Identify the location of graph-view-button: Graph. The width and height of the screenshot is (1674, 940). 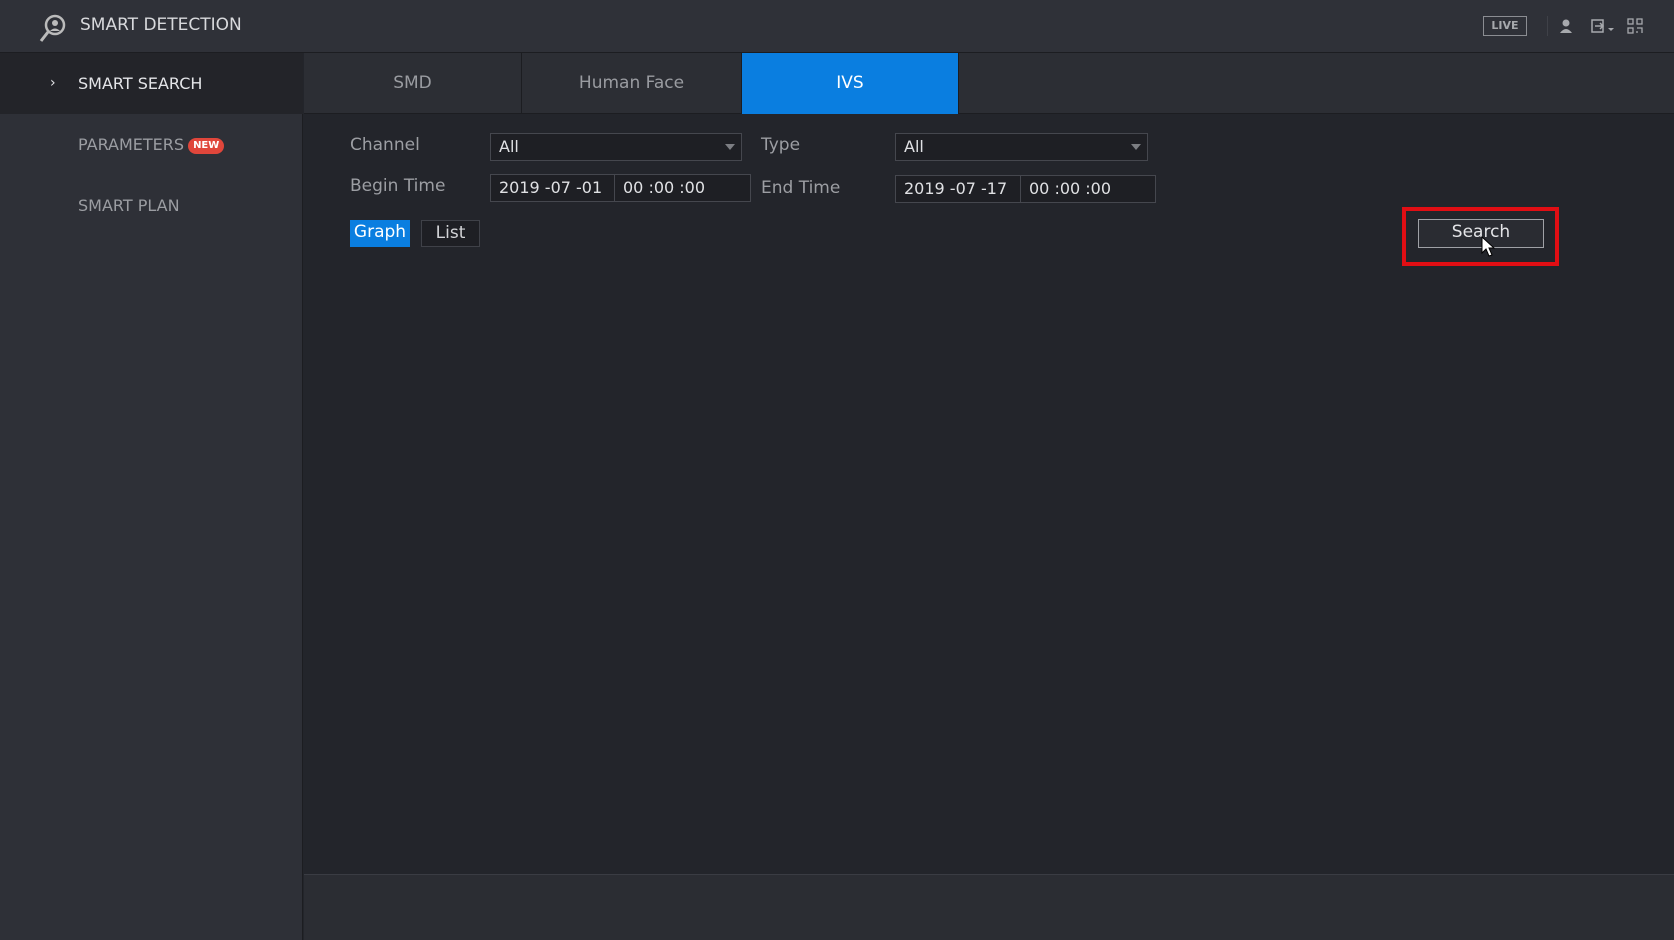
(380, 233).